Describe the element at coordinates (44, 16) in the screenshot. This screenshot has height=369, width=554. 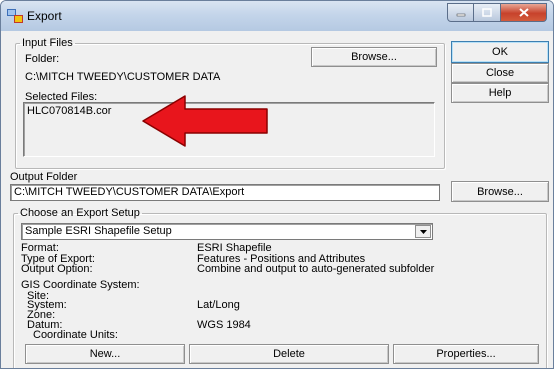
I see `window-title: Export` at that location.